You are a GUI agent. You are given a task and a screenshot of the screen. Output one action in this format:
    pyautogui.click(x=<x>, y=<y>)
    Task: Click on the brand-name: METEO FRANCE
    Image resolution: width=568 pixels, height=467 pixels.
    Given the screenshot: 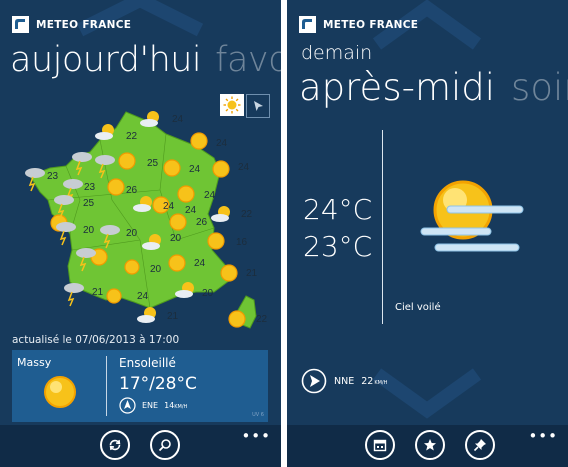 What is the action you would take?
    pyautogui.click(x=371, y=24)
    